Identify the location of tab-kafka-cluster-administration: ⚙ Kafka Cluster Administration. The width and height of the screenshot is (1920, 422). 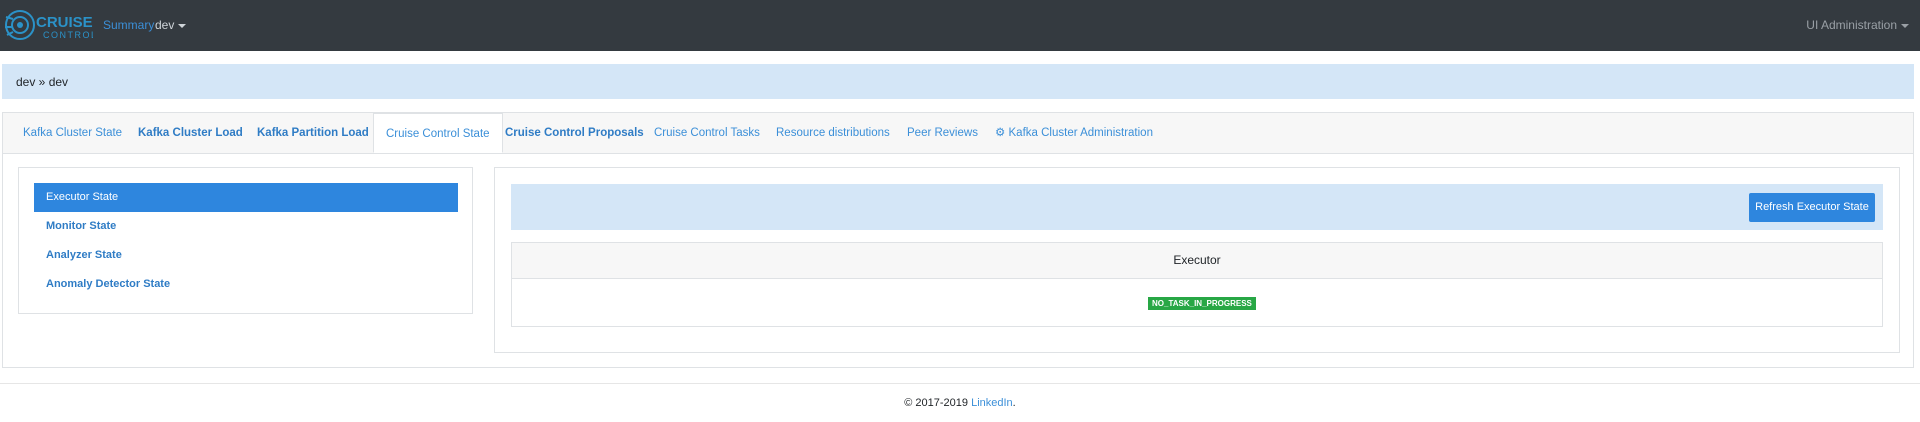
(1074, 133).